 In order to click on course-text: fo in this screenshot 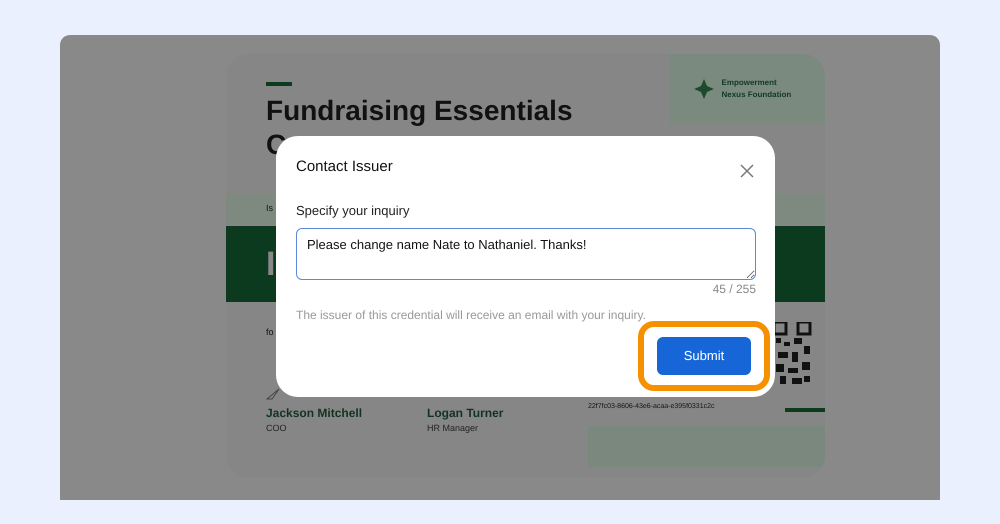, I will do `click(270, 332)`.